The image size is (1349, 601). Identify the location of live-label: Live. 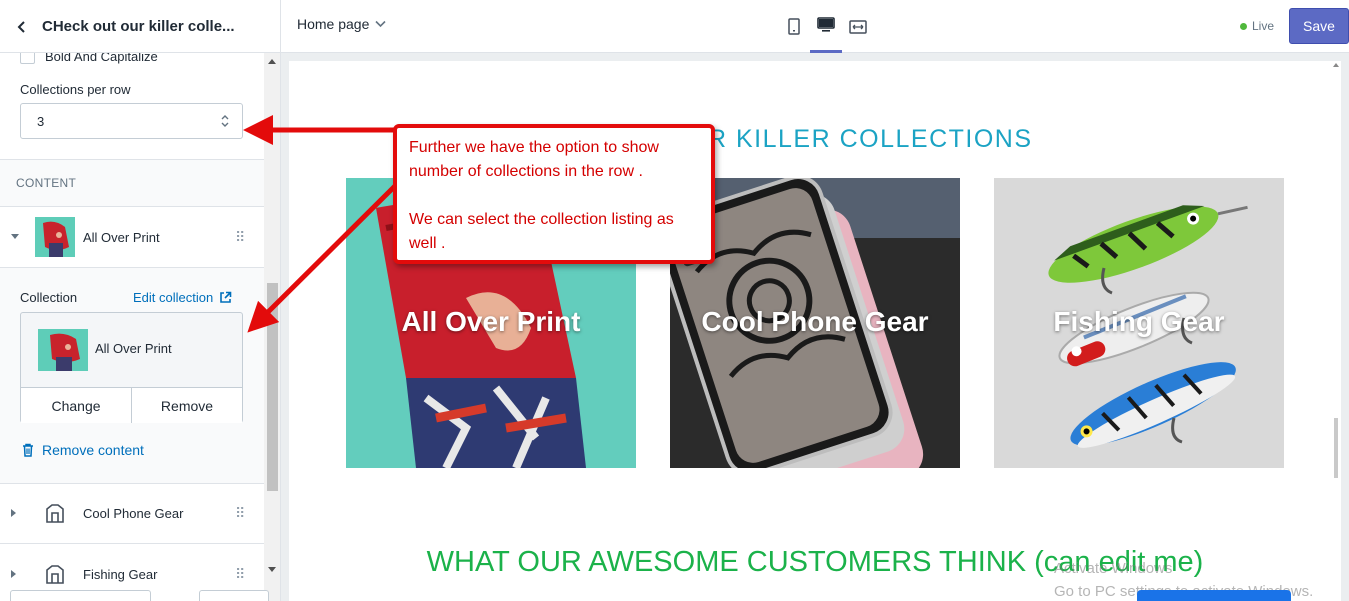
(1263, 26).